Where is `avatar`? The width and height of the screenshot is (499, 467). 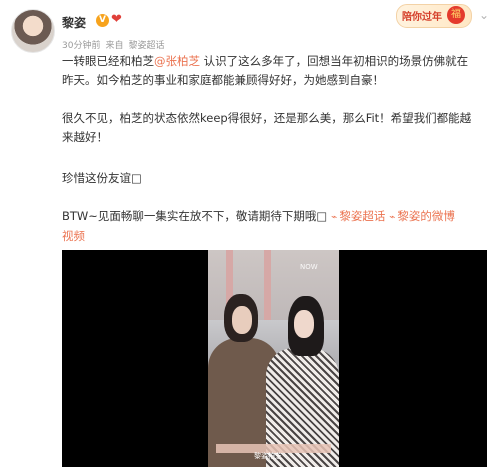
avatar is located at coordinates (33, 31).